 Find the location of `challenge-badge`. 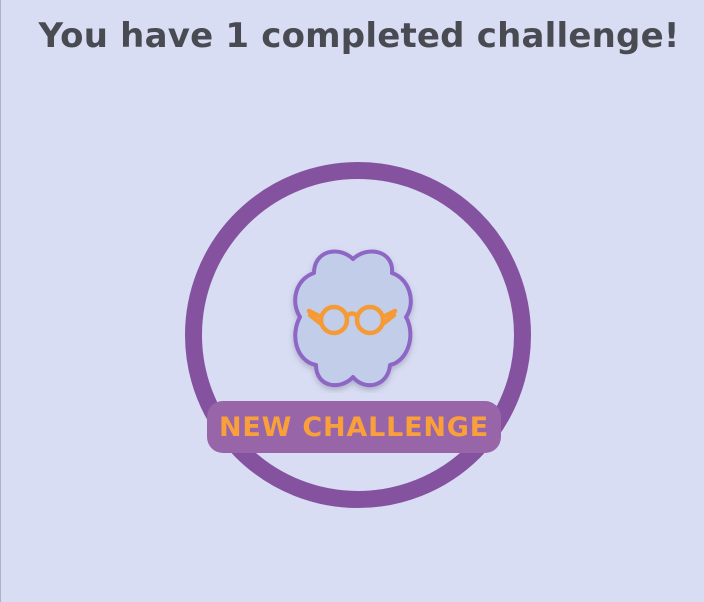

challenge-badge is located at coordinates (353, 318).